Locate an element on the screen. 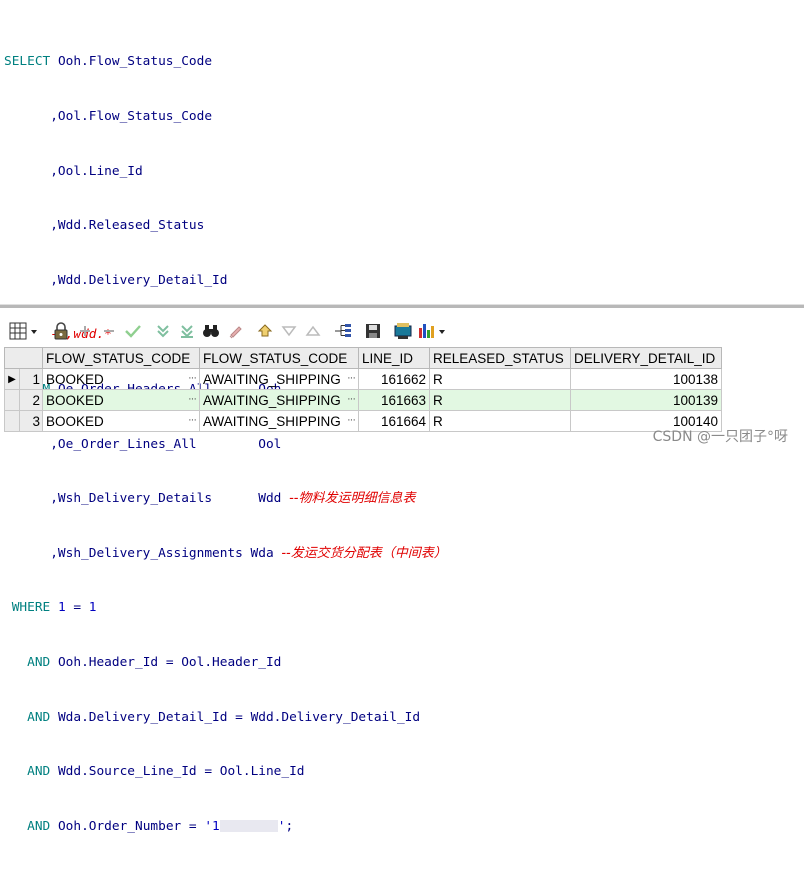 The height and width of the screenshot is (872, 804). code-line: ,Wdd.Delivery_Detail_Id is located at coordinates (116, 280).